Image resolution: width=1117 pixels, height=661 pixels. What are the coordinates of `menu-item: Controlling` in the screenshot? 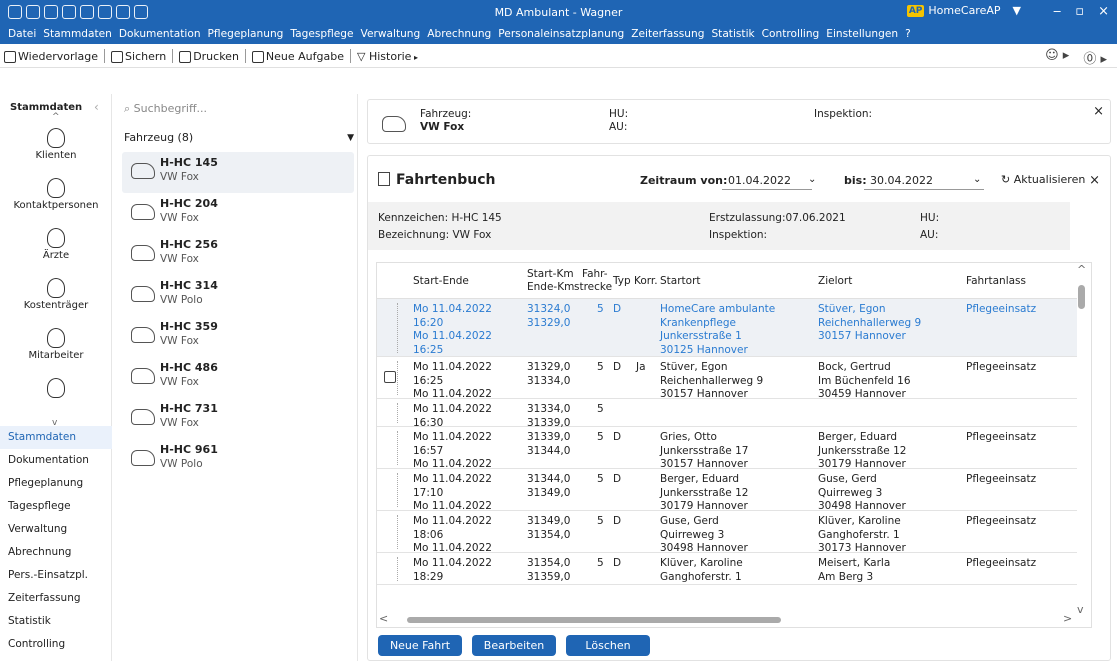 It's located at (791, 34).